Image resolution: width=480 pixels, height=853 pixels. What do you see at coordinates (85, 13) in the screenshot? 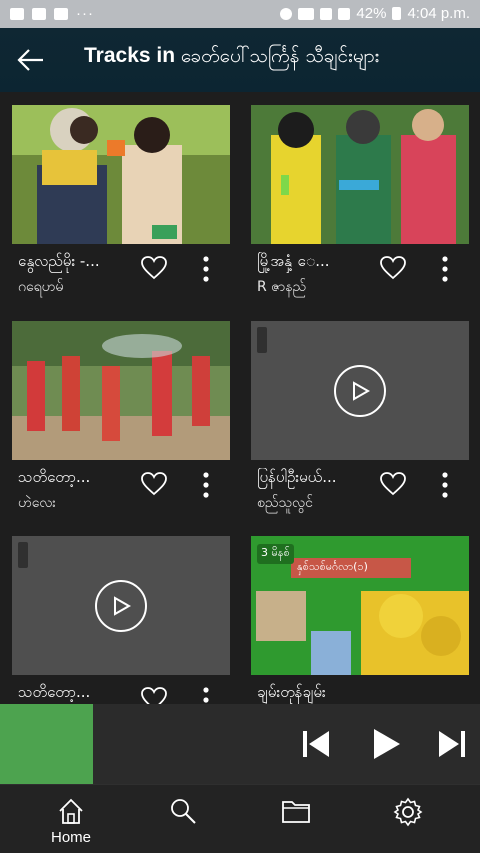
I see `more-notifications-icon: ···` at bounding box center [85, 13].